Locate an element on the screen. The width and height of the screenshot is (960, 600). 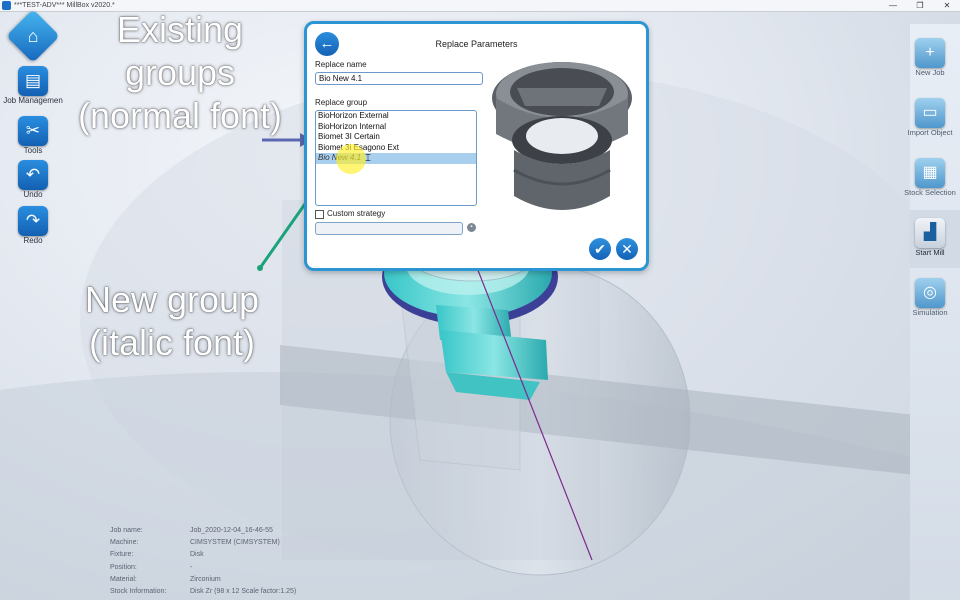
browse-icon: ▪ is located at coordinates (471, 227).